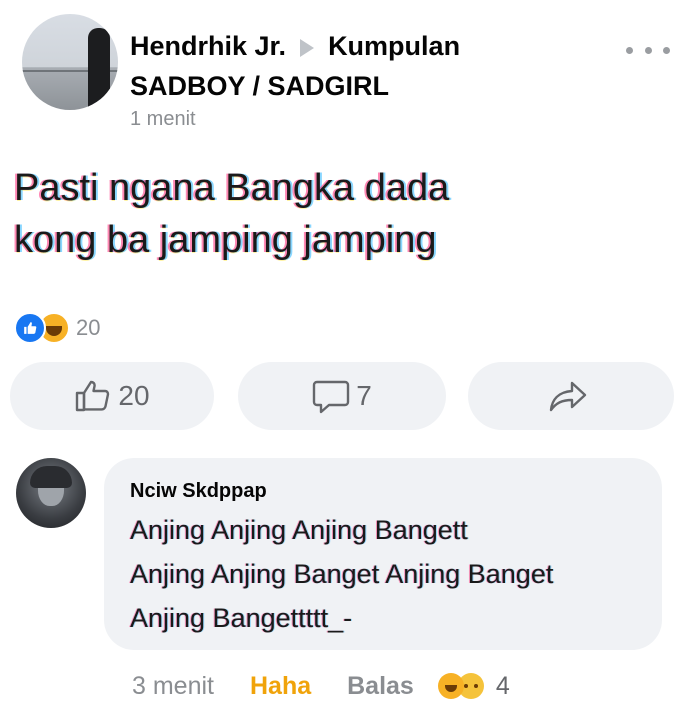  I want to click on commenter-name: Nciw Skdppap, so click(198, 491).